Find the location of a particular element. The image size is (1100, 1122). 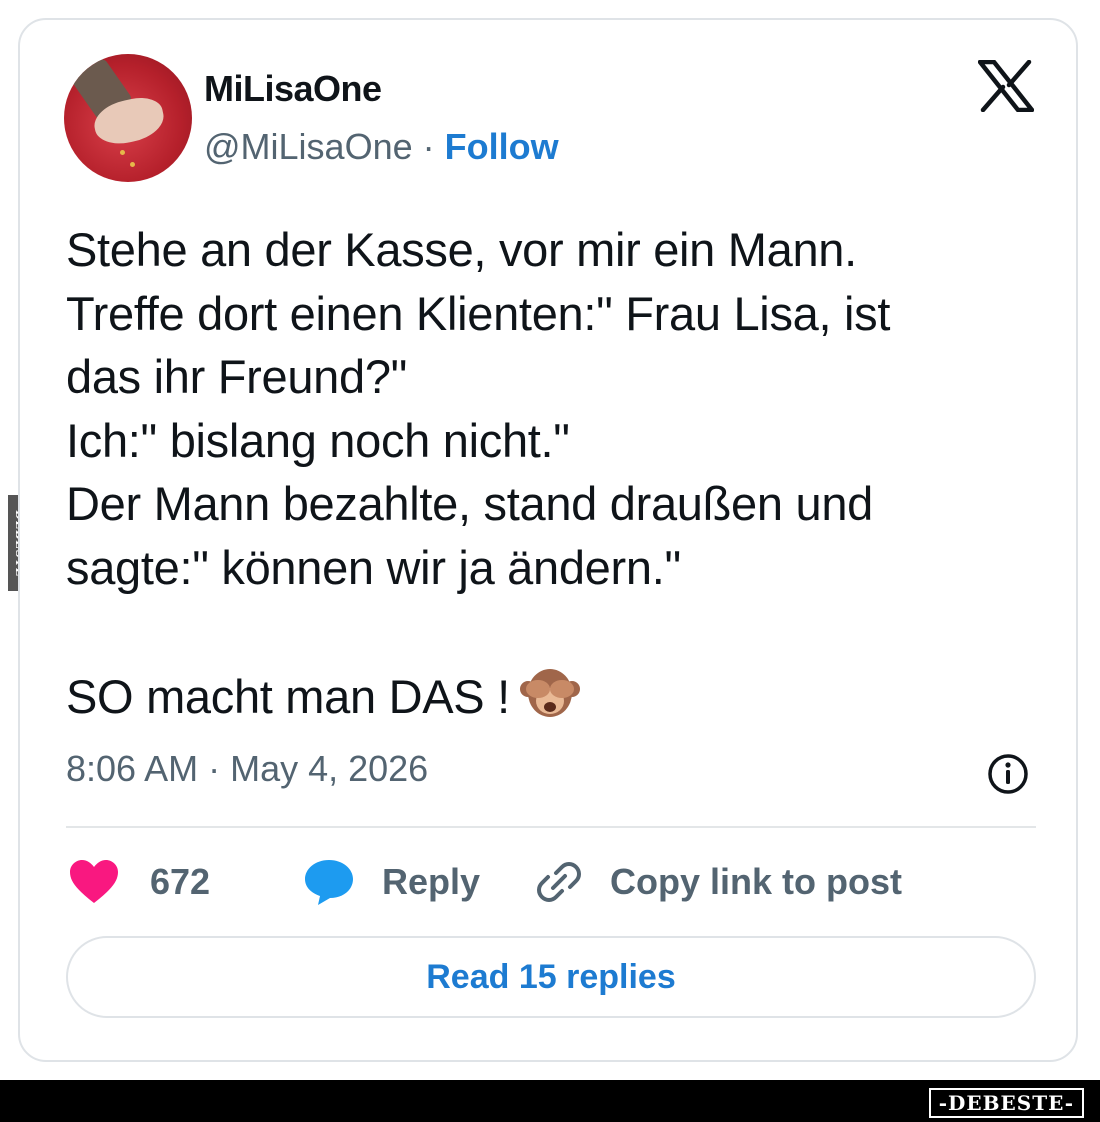

like-count: 672 is located at coordinates (180, 881).